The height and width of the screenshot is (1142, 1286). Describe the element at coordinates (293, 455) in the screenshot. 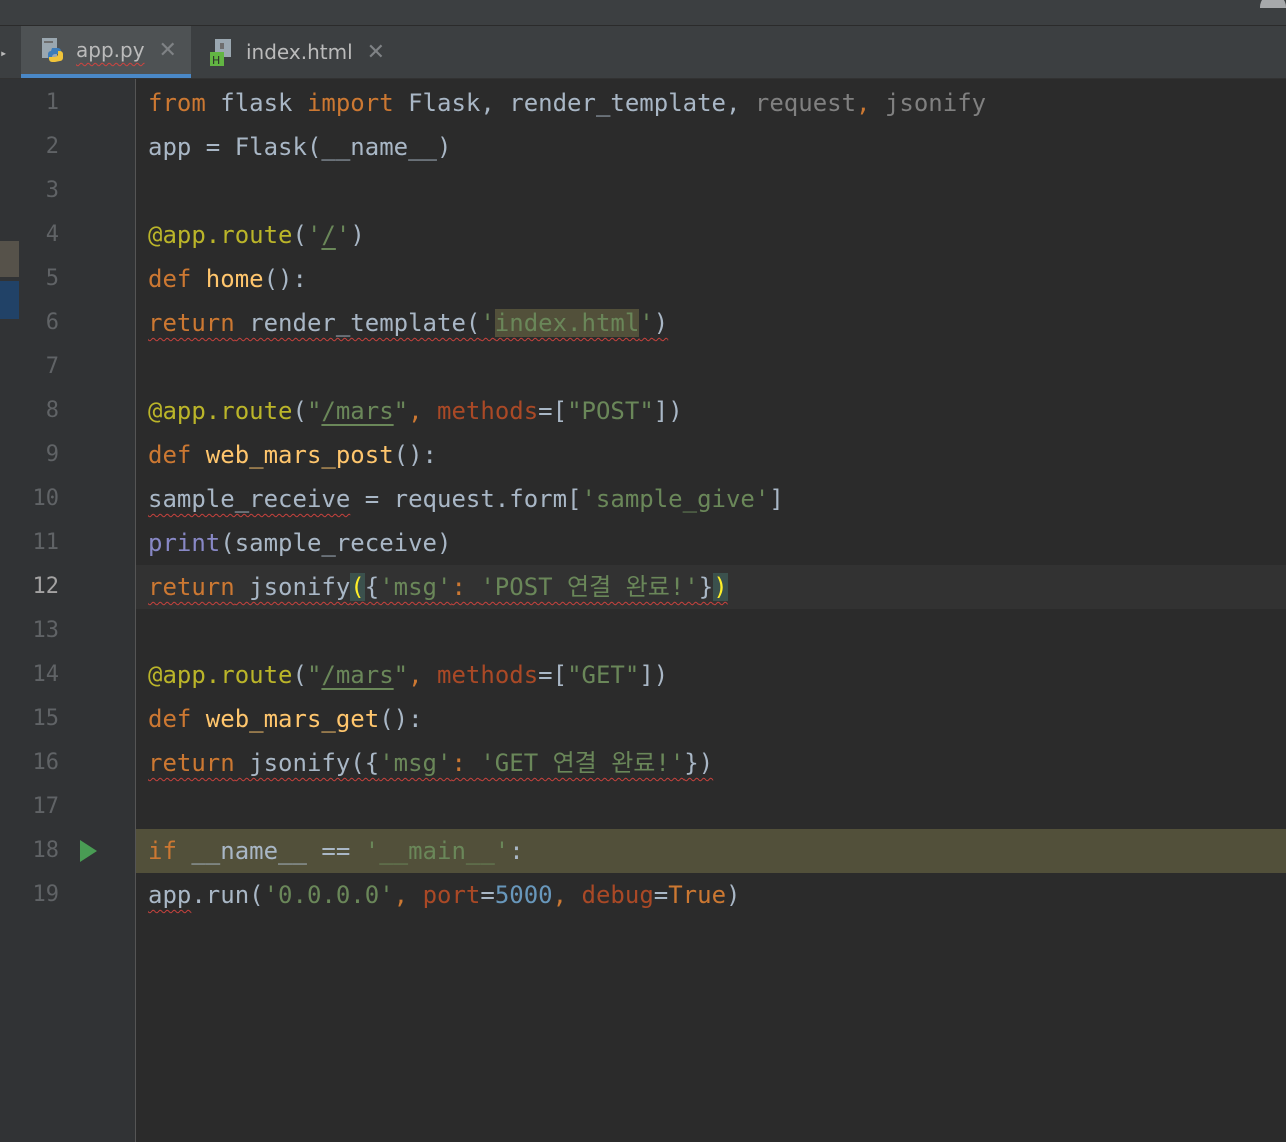

I see `line-text: def web_mars_post():` at that location.